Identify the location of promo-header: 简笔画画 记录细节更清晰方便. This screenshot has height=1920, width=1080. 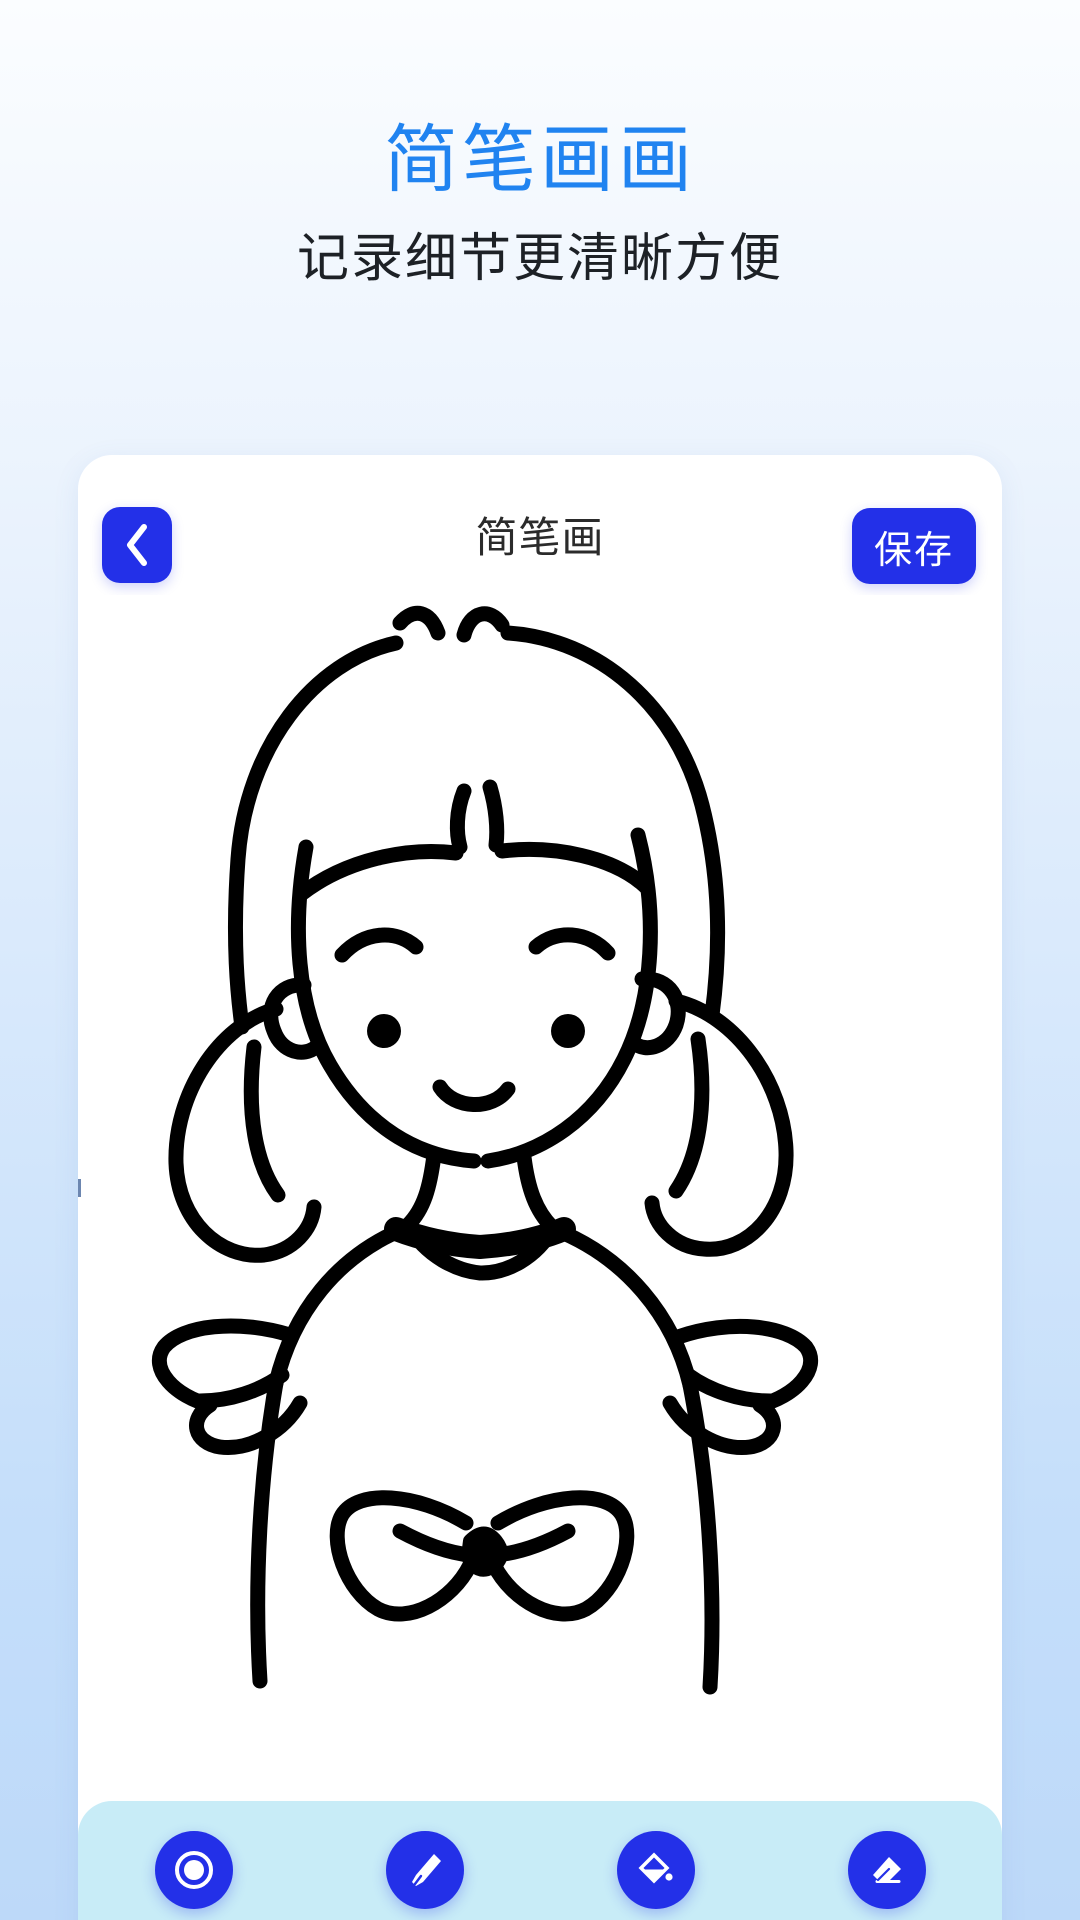
(540, 143).